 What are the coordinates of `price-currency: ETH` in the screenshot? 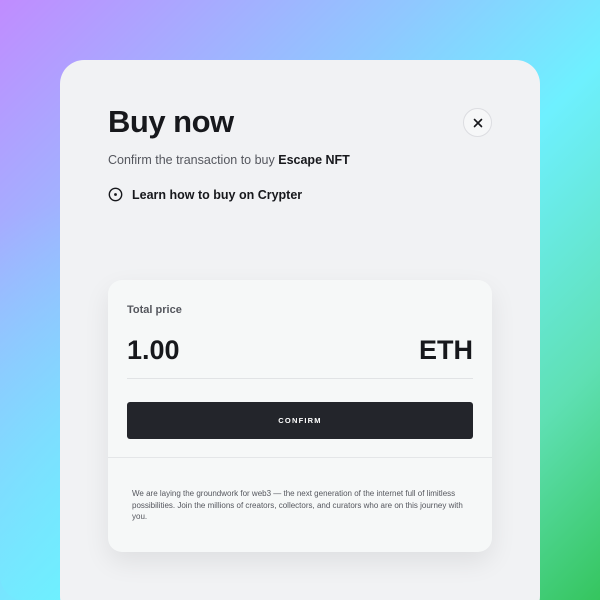 It's located at (446, 350).